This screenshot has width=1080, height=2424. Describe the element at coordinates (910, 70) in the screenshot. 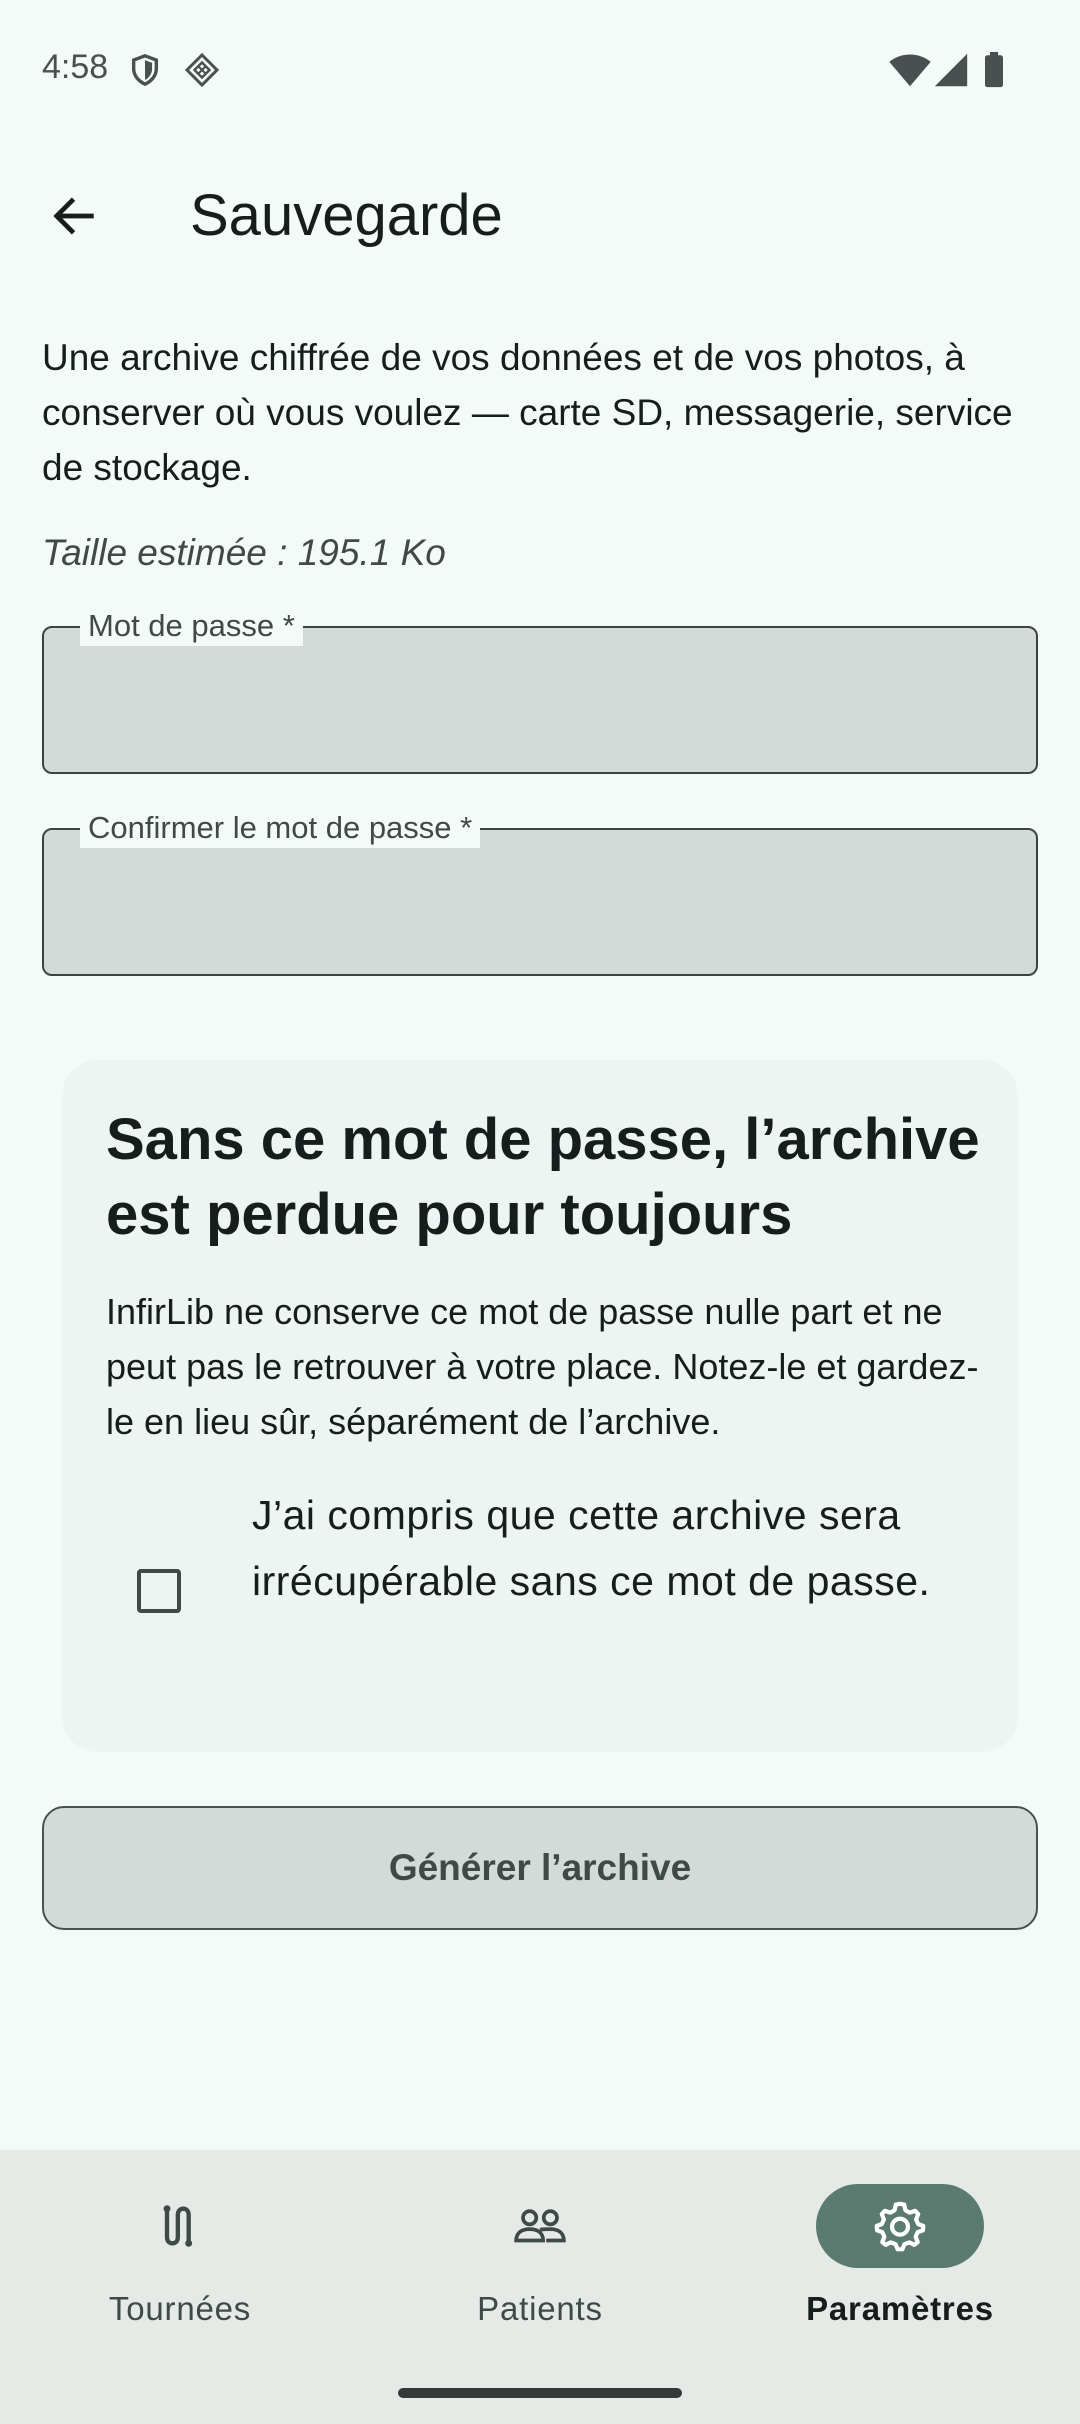

I see `wifi-icon` at that location.